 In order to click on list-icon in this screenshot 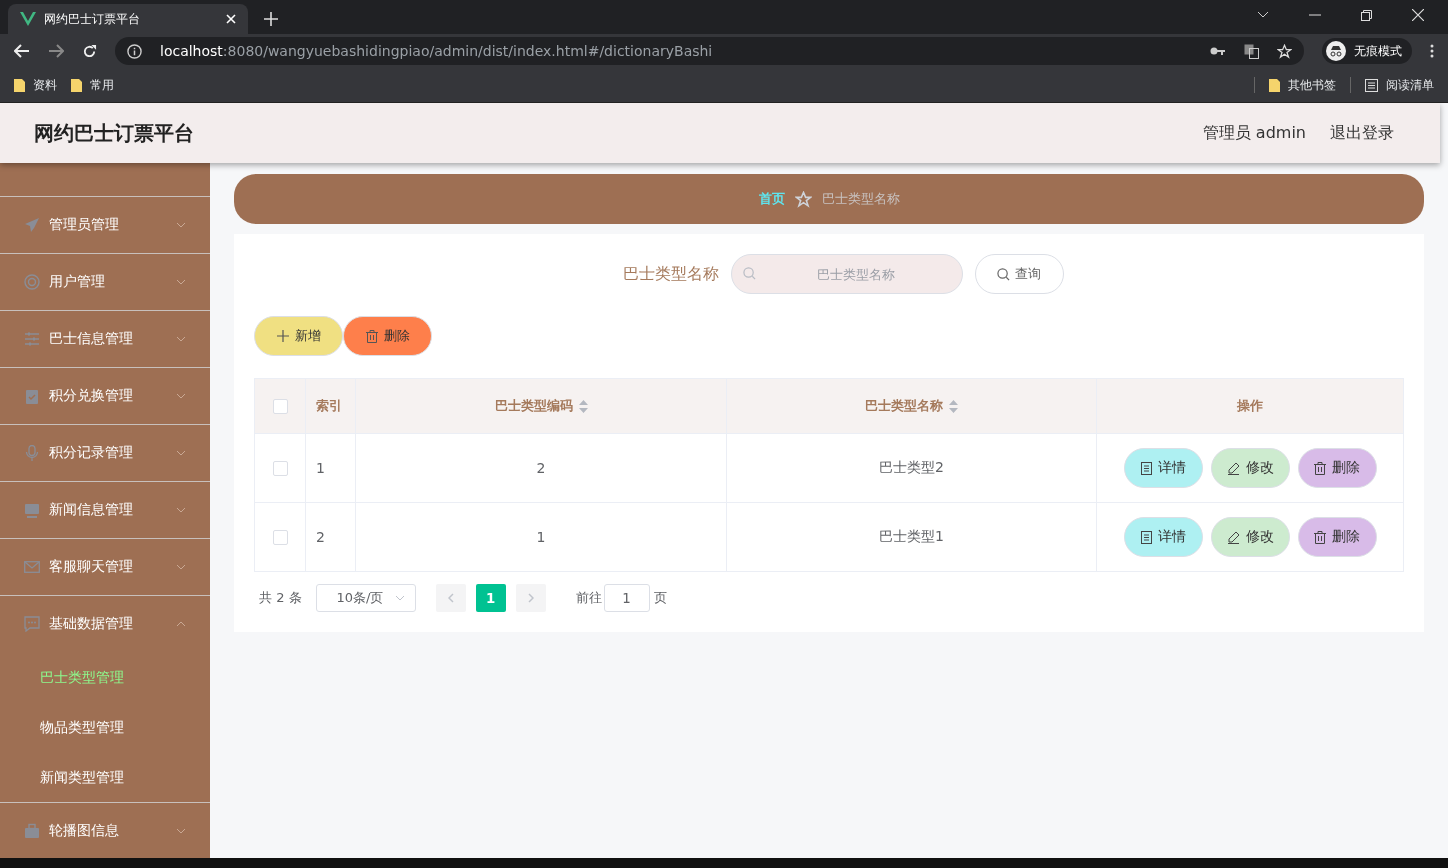, I will do `click(1371, 85)`.